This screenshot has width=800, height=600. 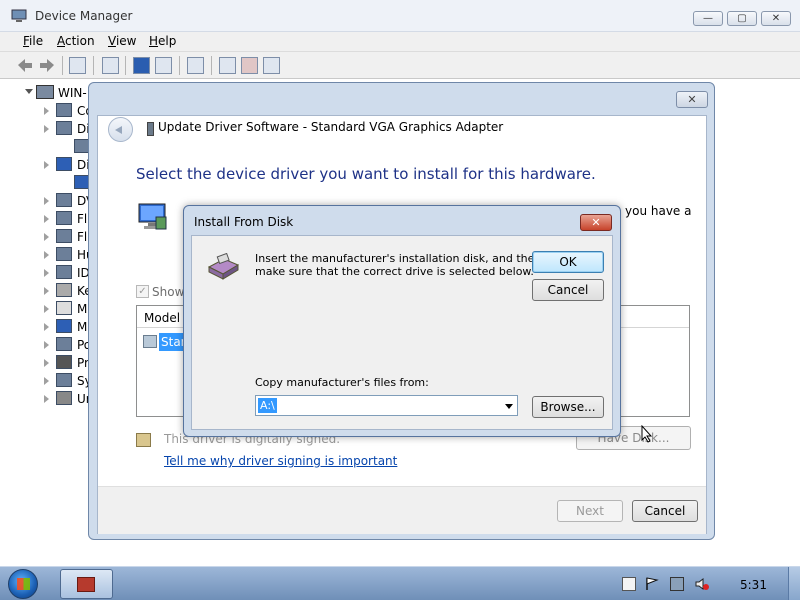 What do you see at coordinates (143, 440) in the screenshot?
I see `signed-driver-icon` at bounding box center [143, 440].